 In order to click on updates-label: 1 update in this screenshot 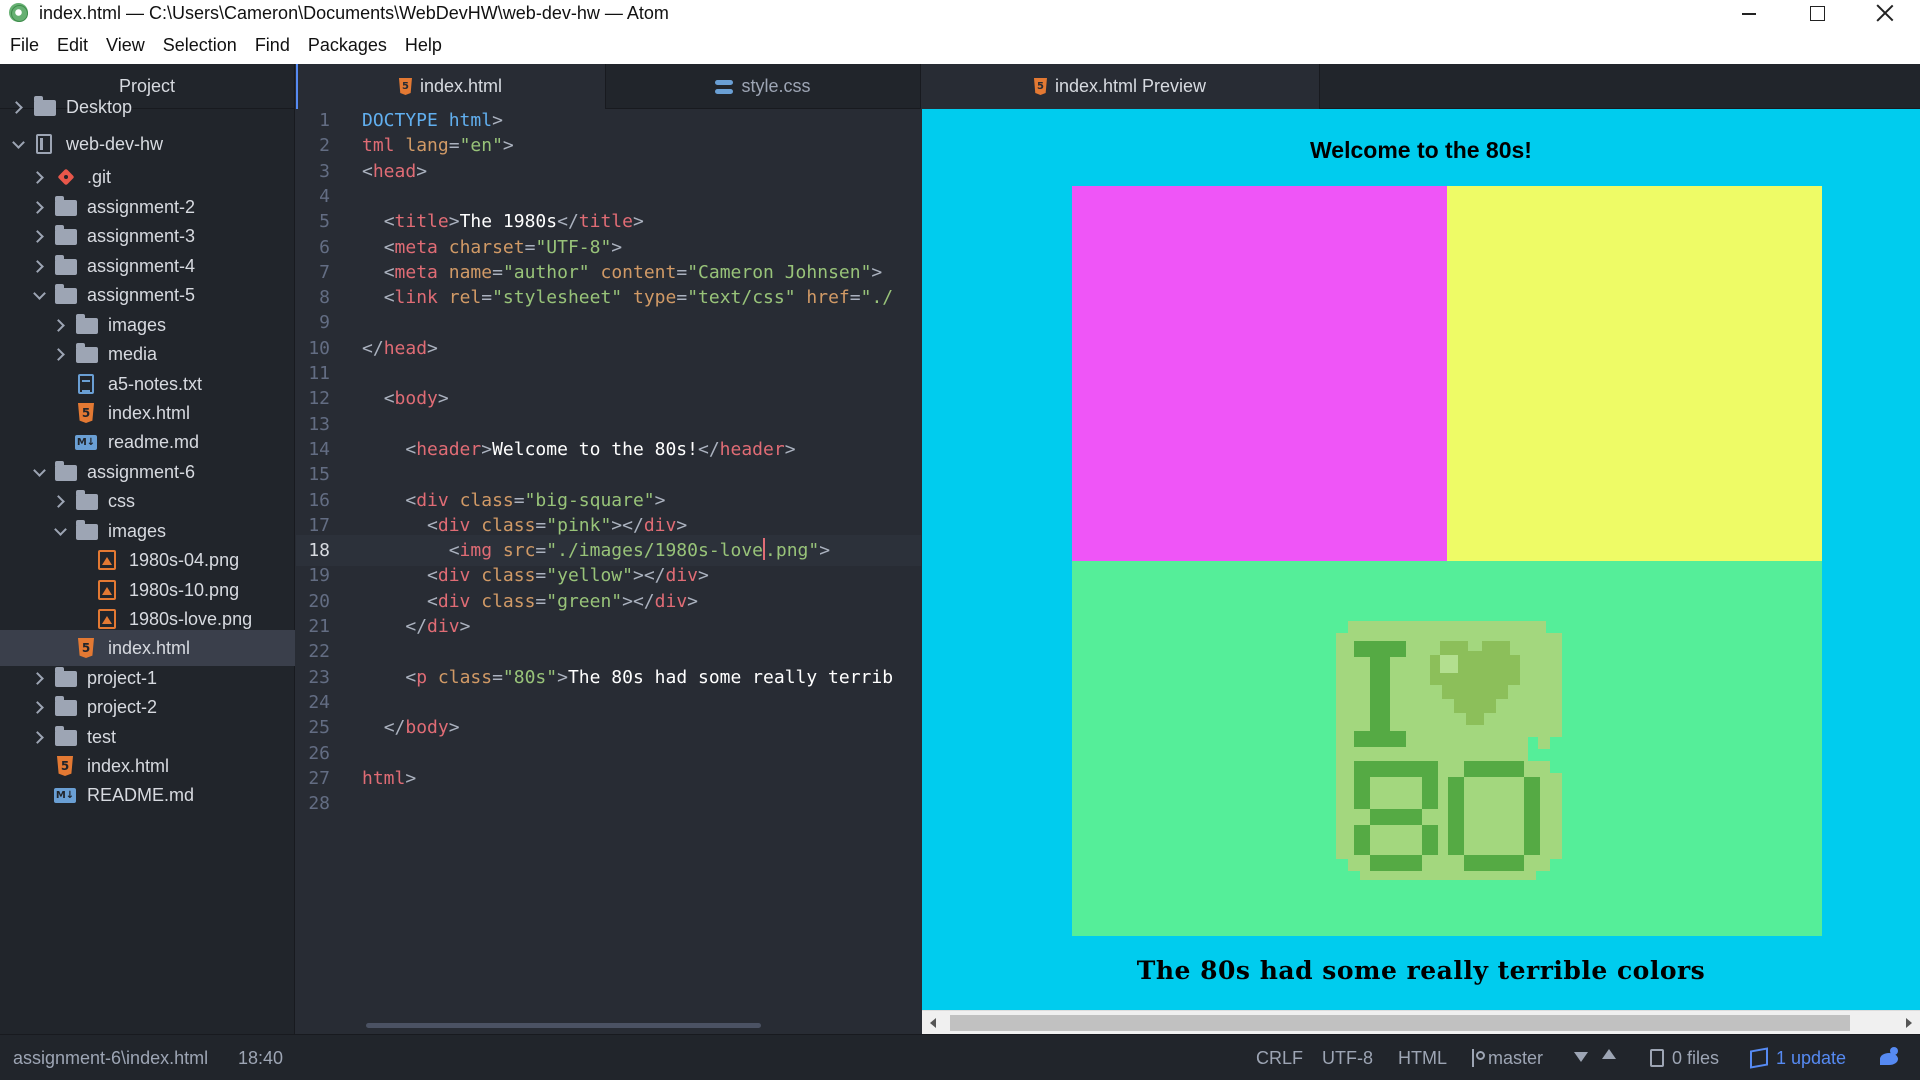, I will do `click(1811, 1058)`.